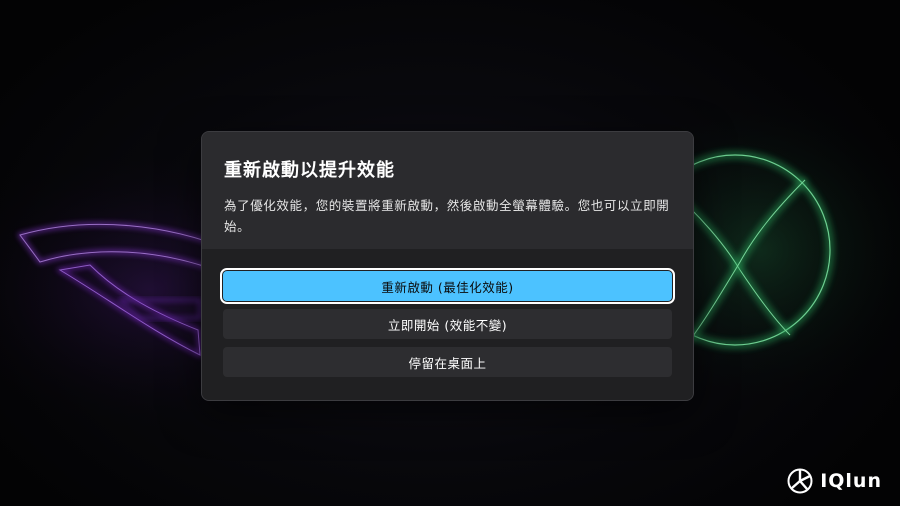 Image resolution: width=900 pixels, height=506 pixels. I want to click on start-now-button: 立即開始 (效能不變), so click(447, 324).